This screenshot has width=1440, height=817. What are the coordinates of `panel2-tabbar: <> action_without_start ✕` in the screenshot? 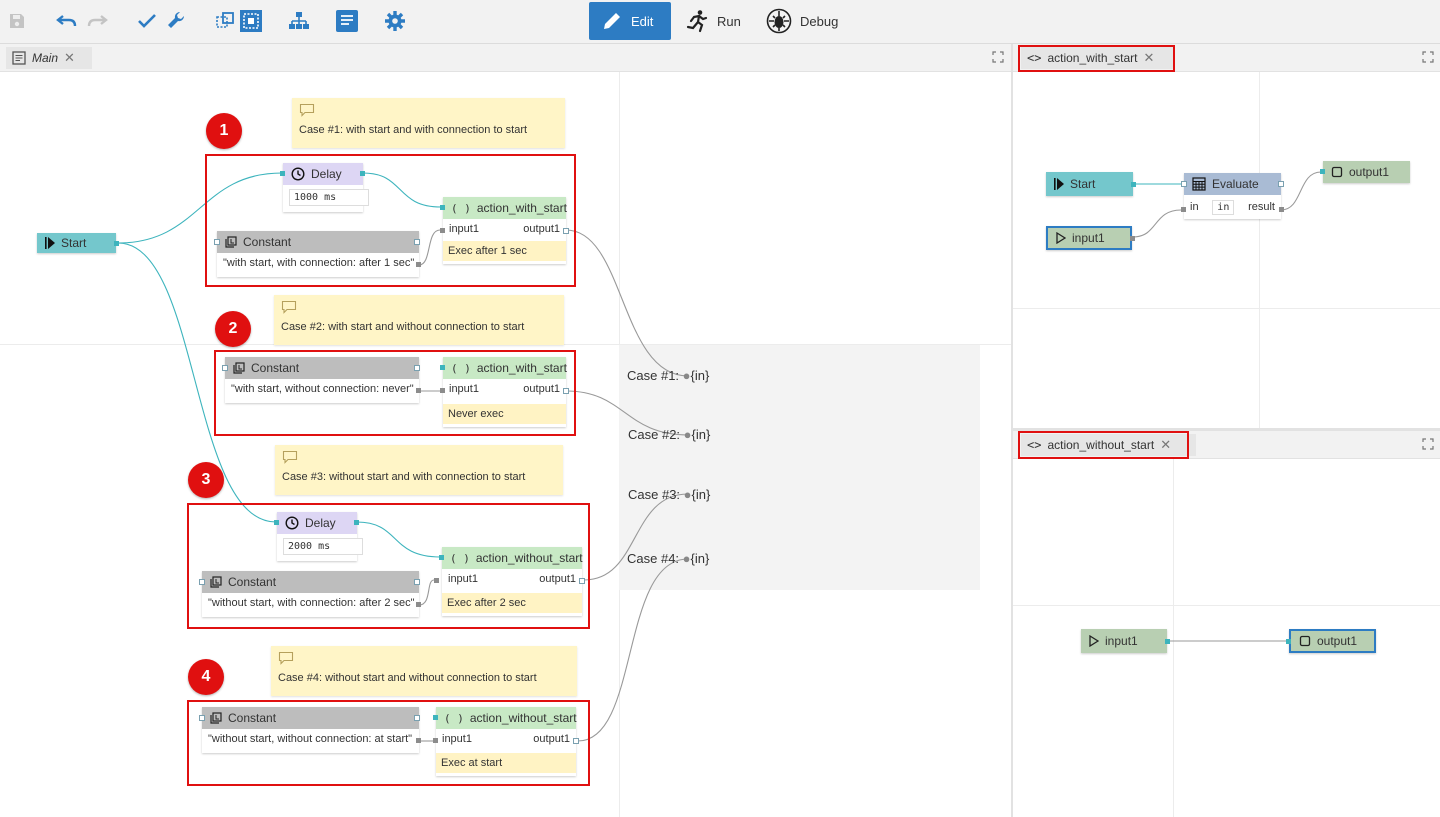 It's located at (1226, 445).